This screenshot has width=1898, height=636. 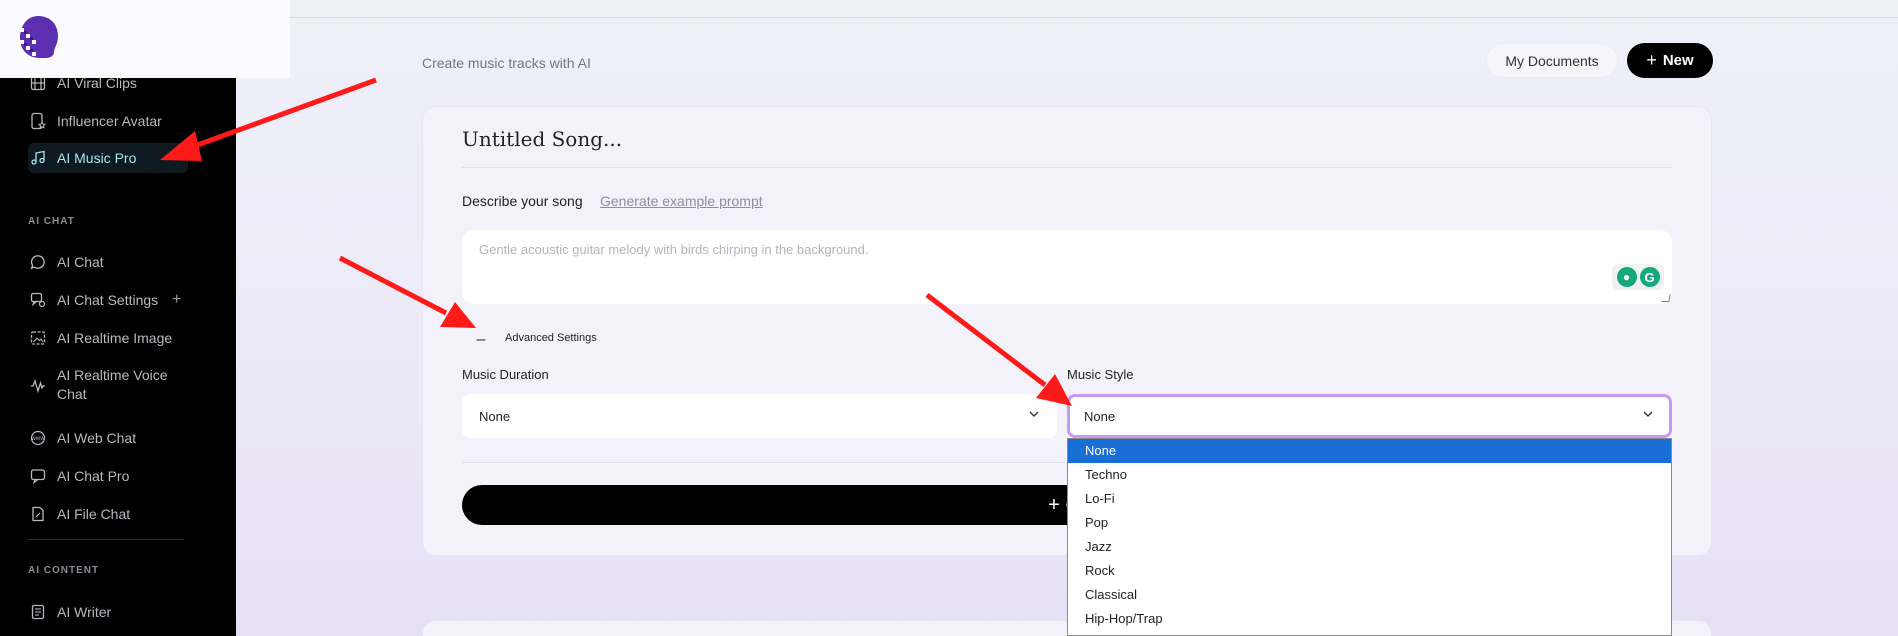 What do you see at coordinates (1369, 523) in the screenshot?
I see `dropdown-option-pop: Pop` at bounding box center [1369, 523].